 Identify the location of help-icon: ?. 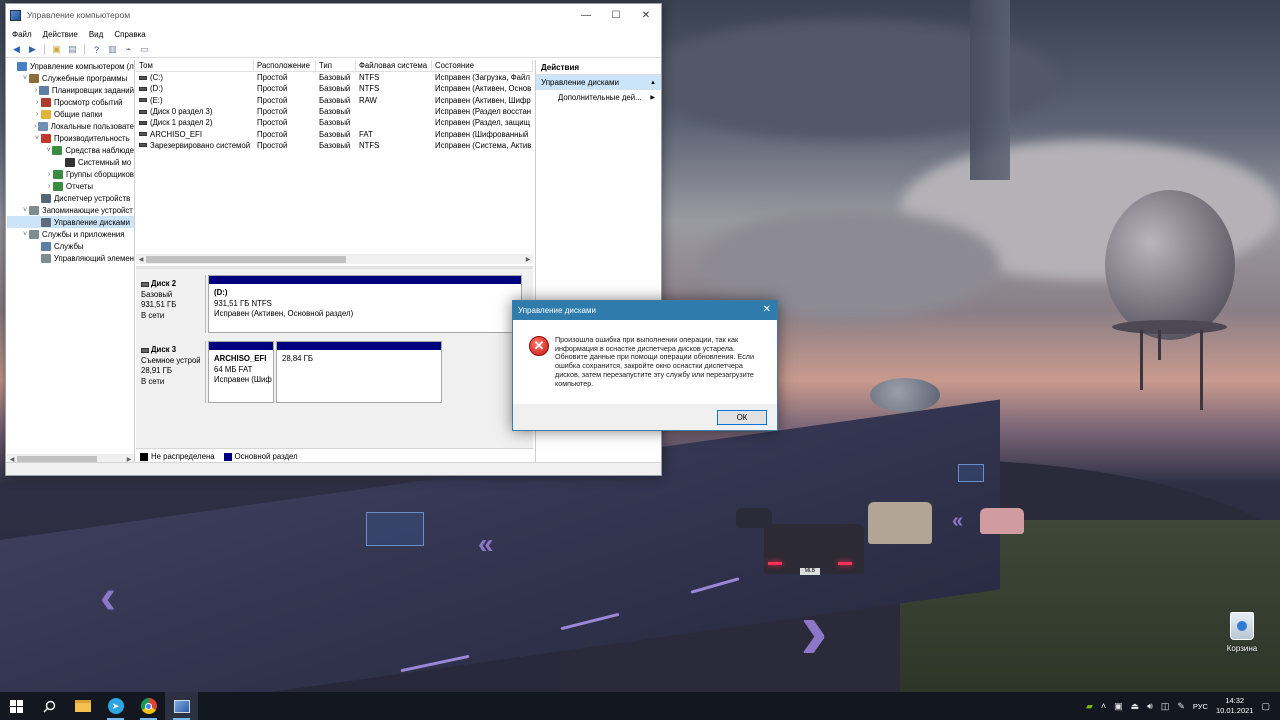
(96, 50).